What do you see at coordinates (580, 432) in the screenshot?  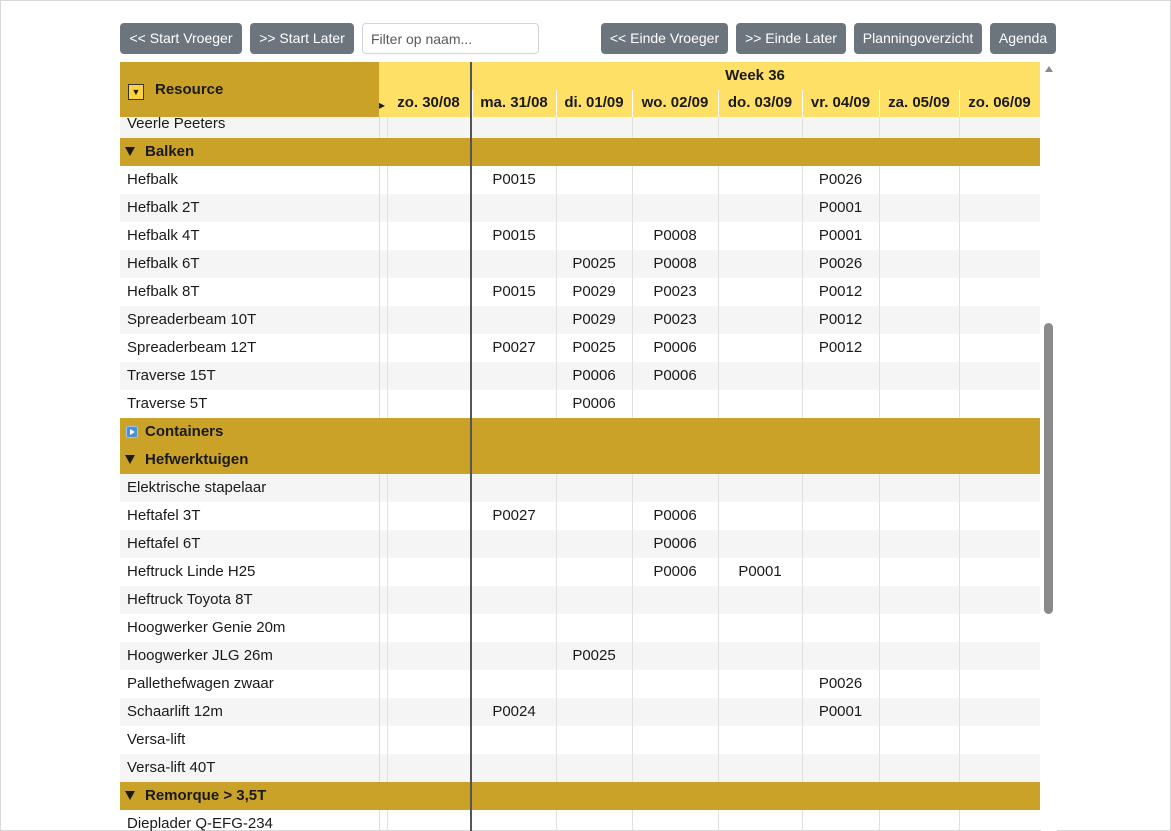 I see `resource-group: Containers` at bounding box center [580, 432].